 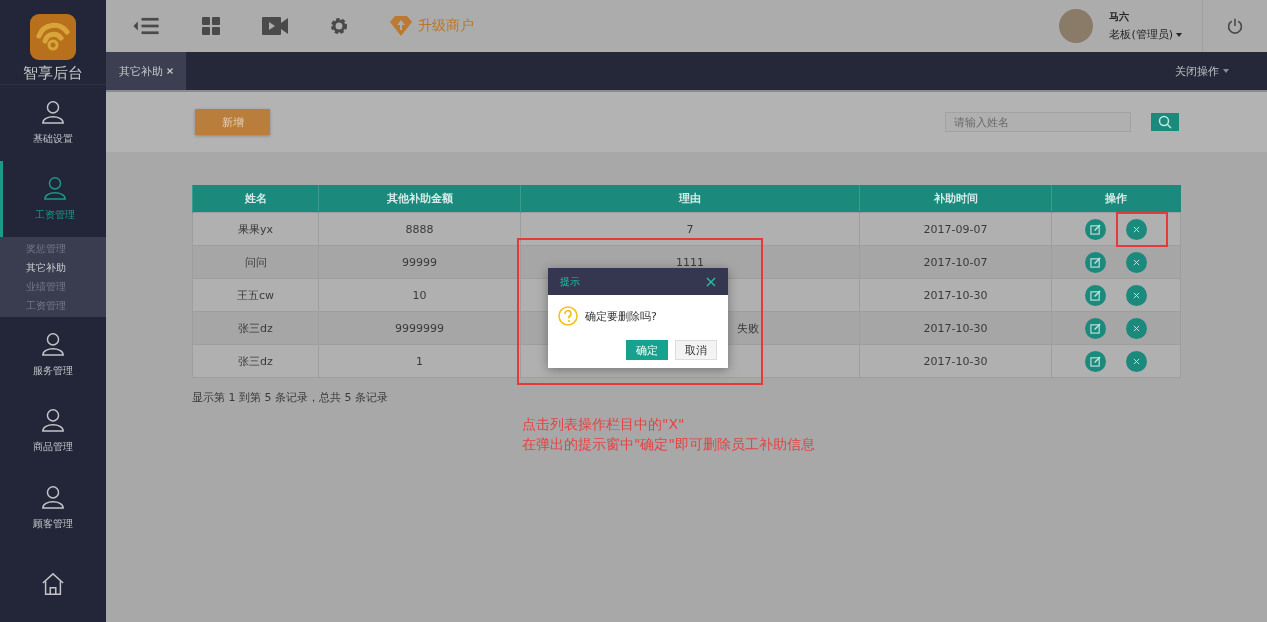 What do you see at coordinates (621, 316) in the screenshot?
I see `dialog-message: 确定要删除吗?` at bounding box center [621, 316].